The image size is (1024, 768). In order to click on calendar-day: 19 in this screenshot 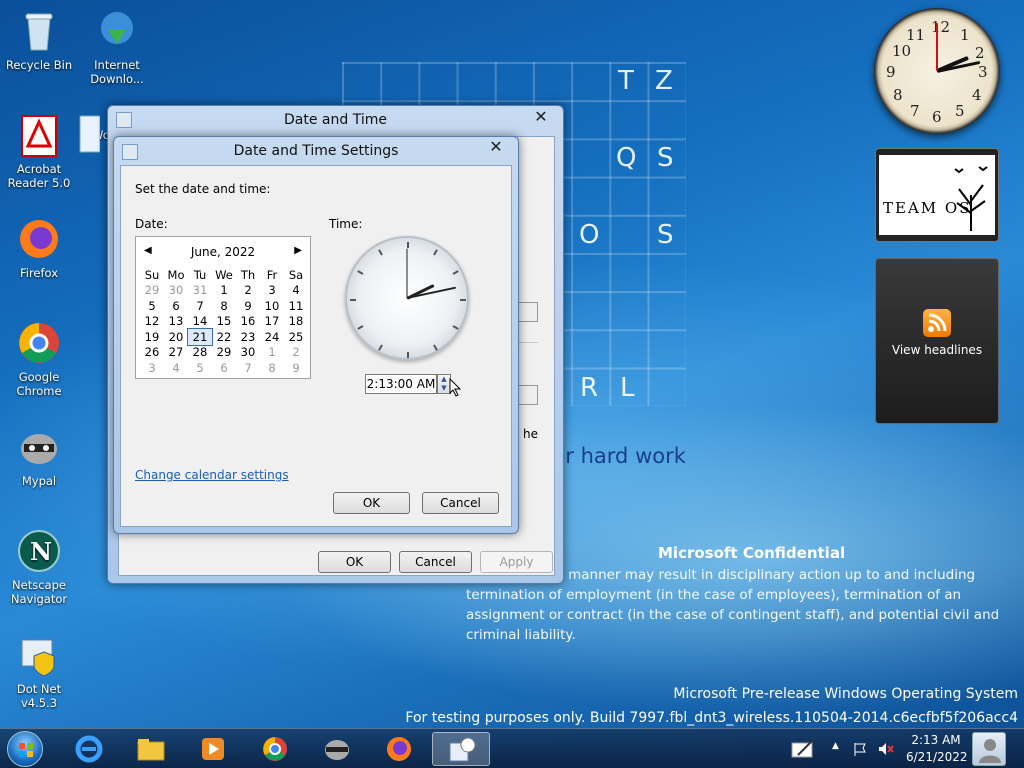, I will do `click(152, 337)`.